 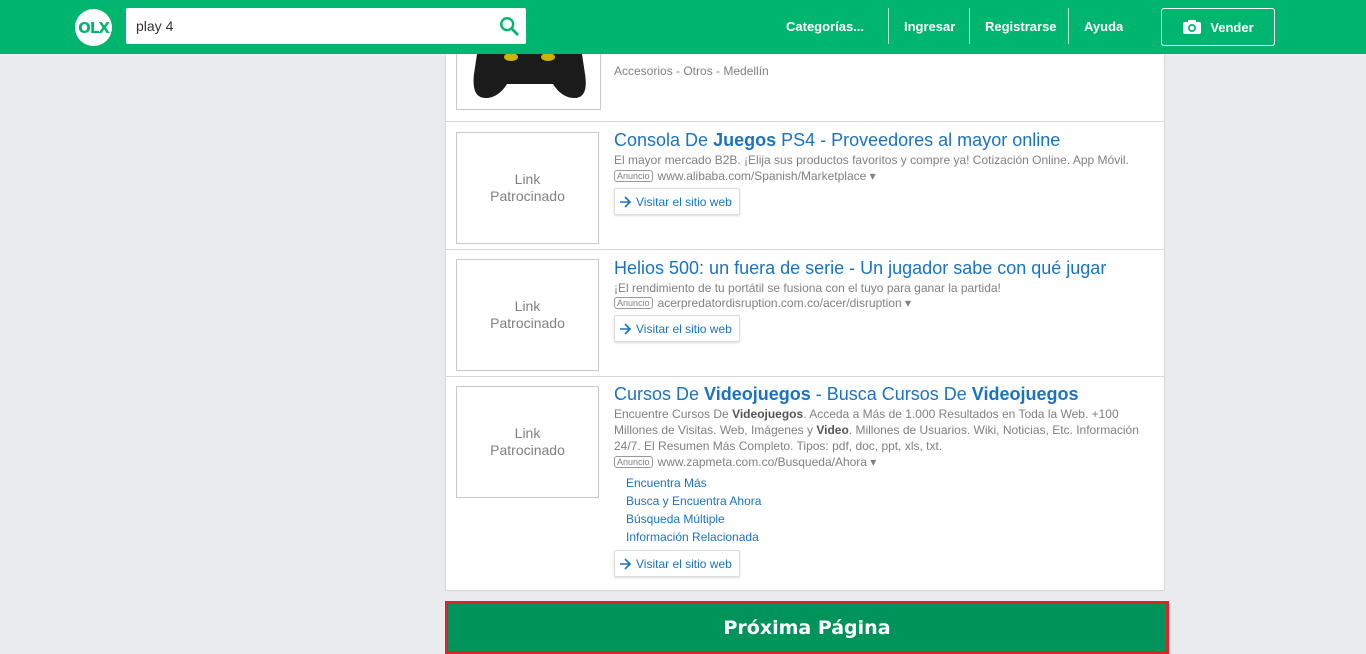 What do you see at coordinates (693, 483) in the screenshot?
I see `sitelink: Encuentra Más` at bounding box center [693, 483].